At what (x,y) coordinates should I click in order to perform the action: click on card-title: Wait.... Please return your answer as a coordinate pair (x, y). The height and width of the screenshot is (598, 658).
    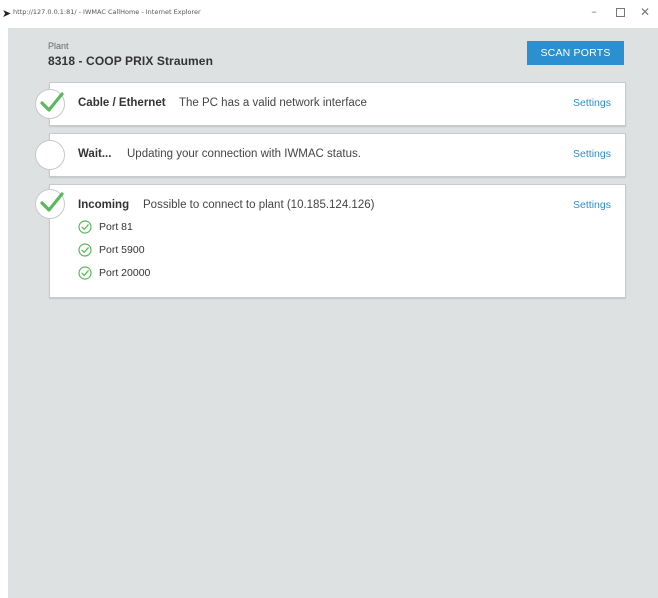
    Looking at the image, I should click on (95, 154).